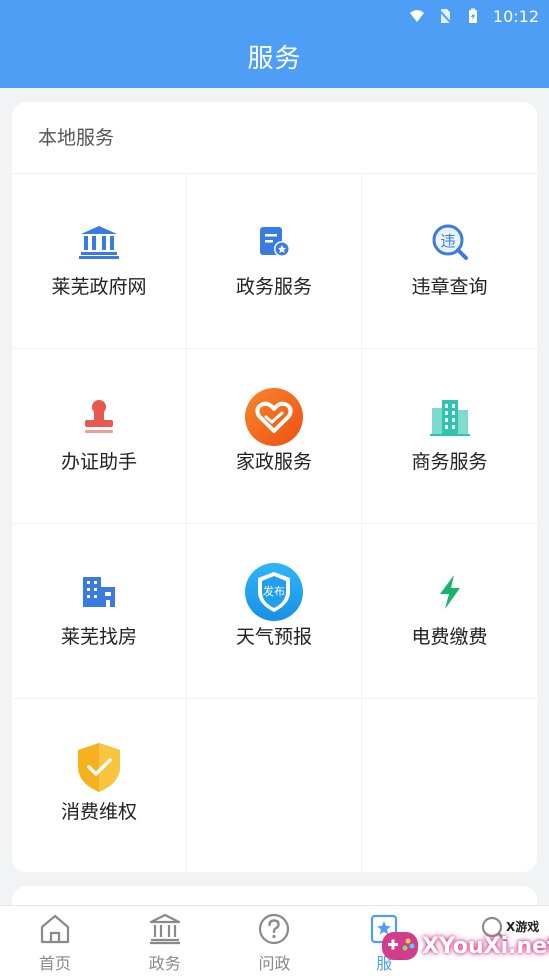 This screenshot has height=976, width=549. I want to click on service-label: 电费缴费, so click(449, 637).